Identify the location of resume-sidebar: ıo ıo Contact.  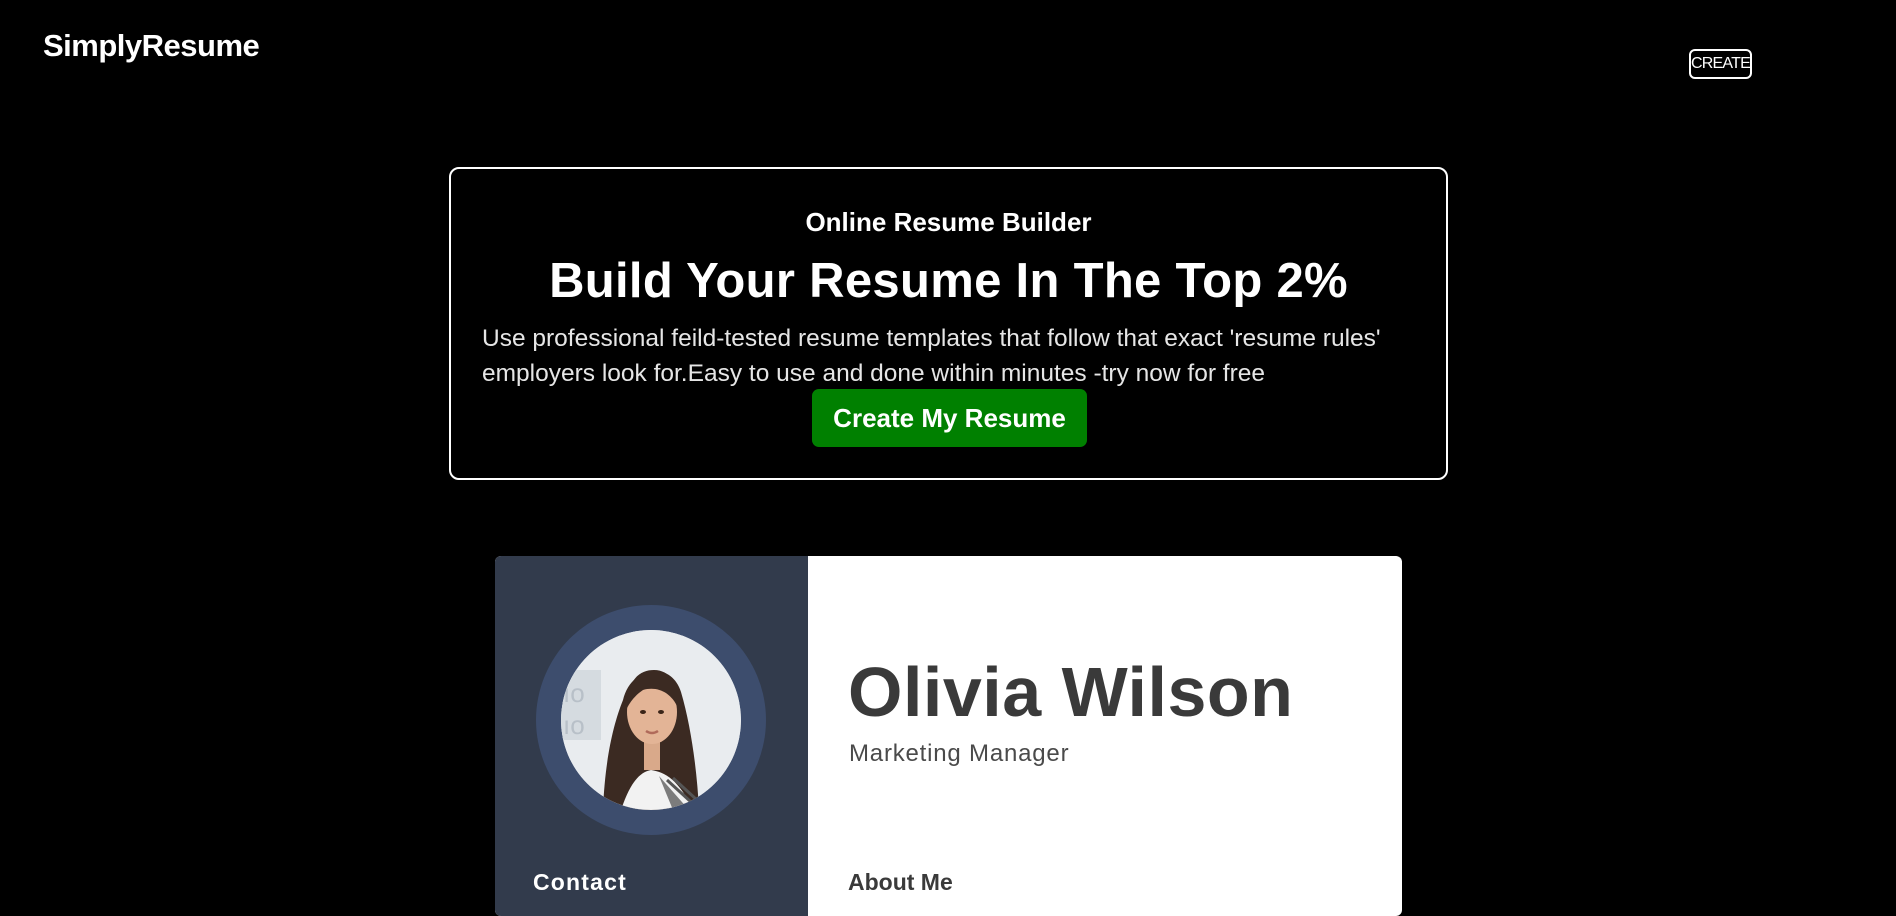
(651, 736).